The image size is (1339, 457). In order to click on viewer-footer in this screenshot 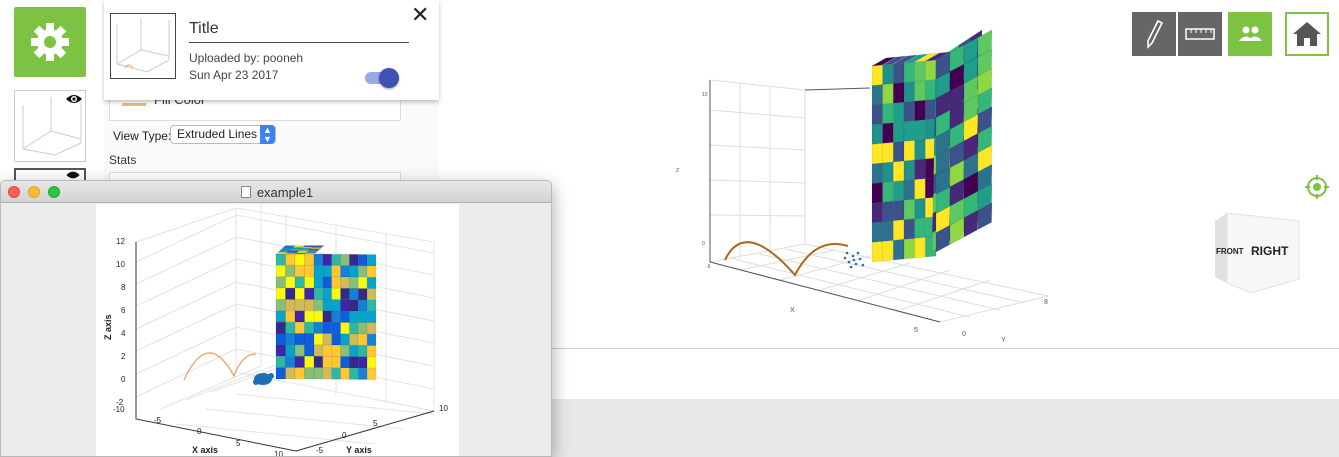, I will do `click(889, 374)`.